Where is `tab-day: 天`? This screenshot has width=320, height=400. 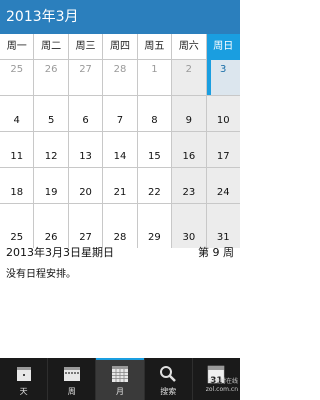 tab-day: 天 is located at coordinates (24, 379).